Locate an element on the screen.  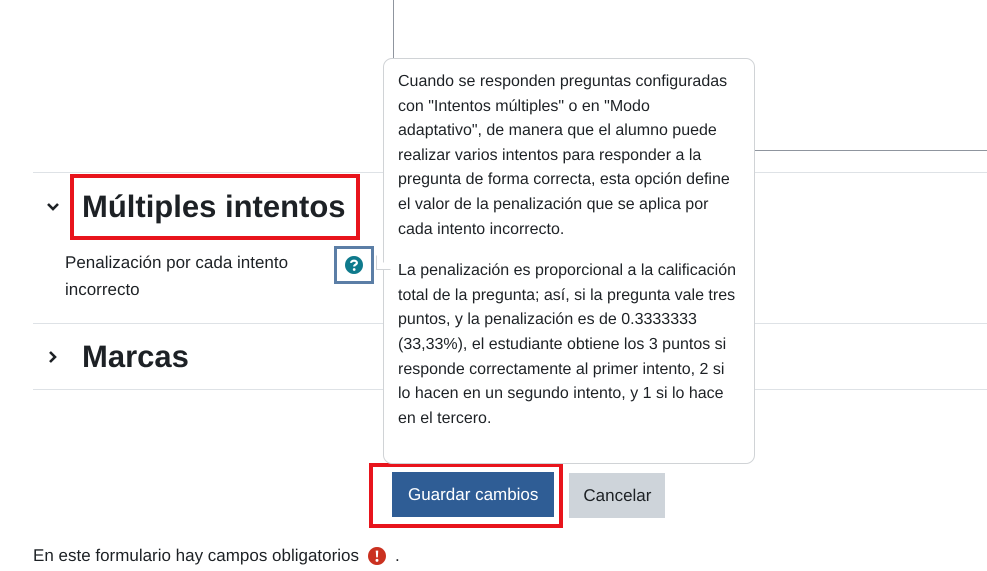
required-note: En este formulario hay campos obligatorios is located at coordinates (196, 556).